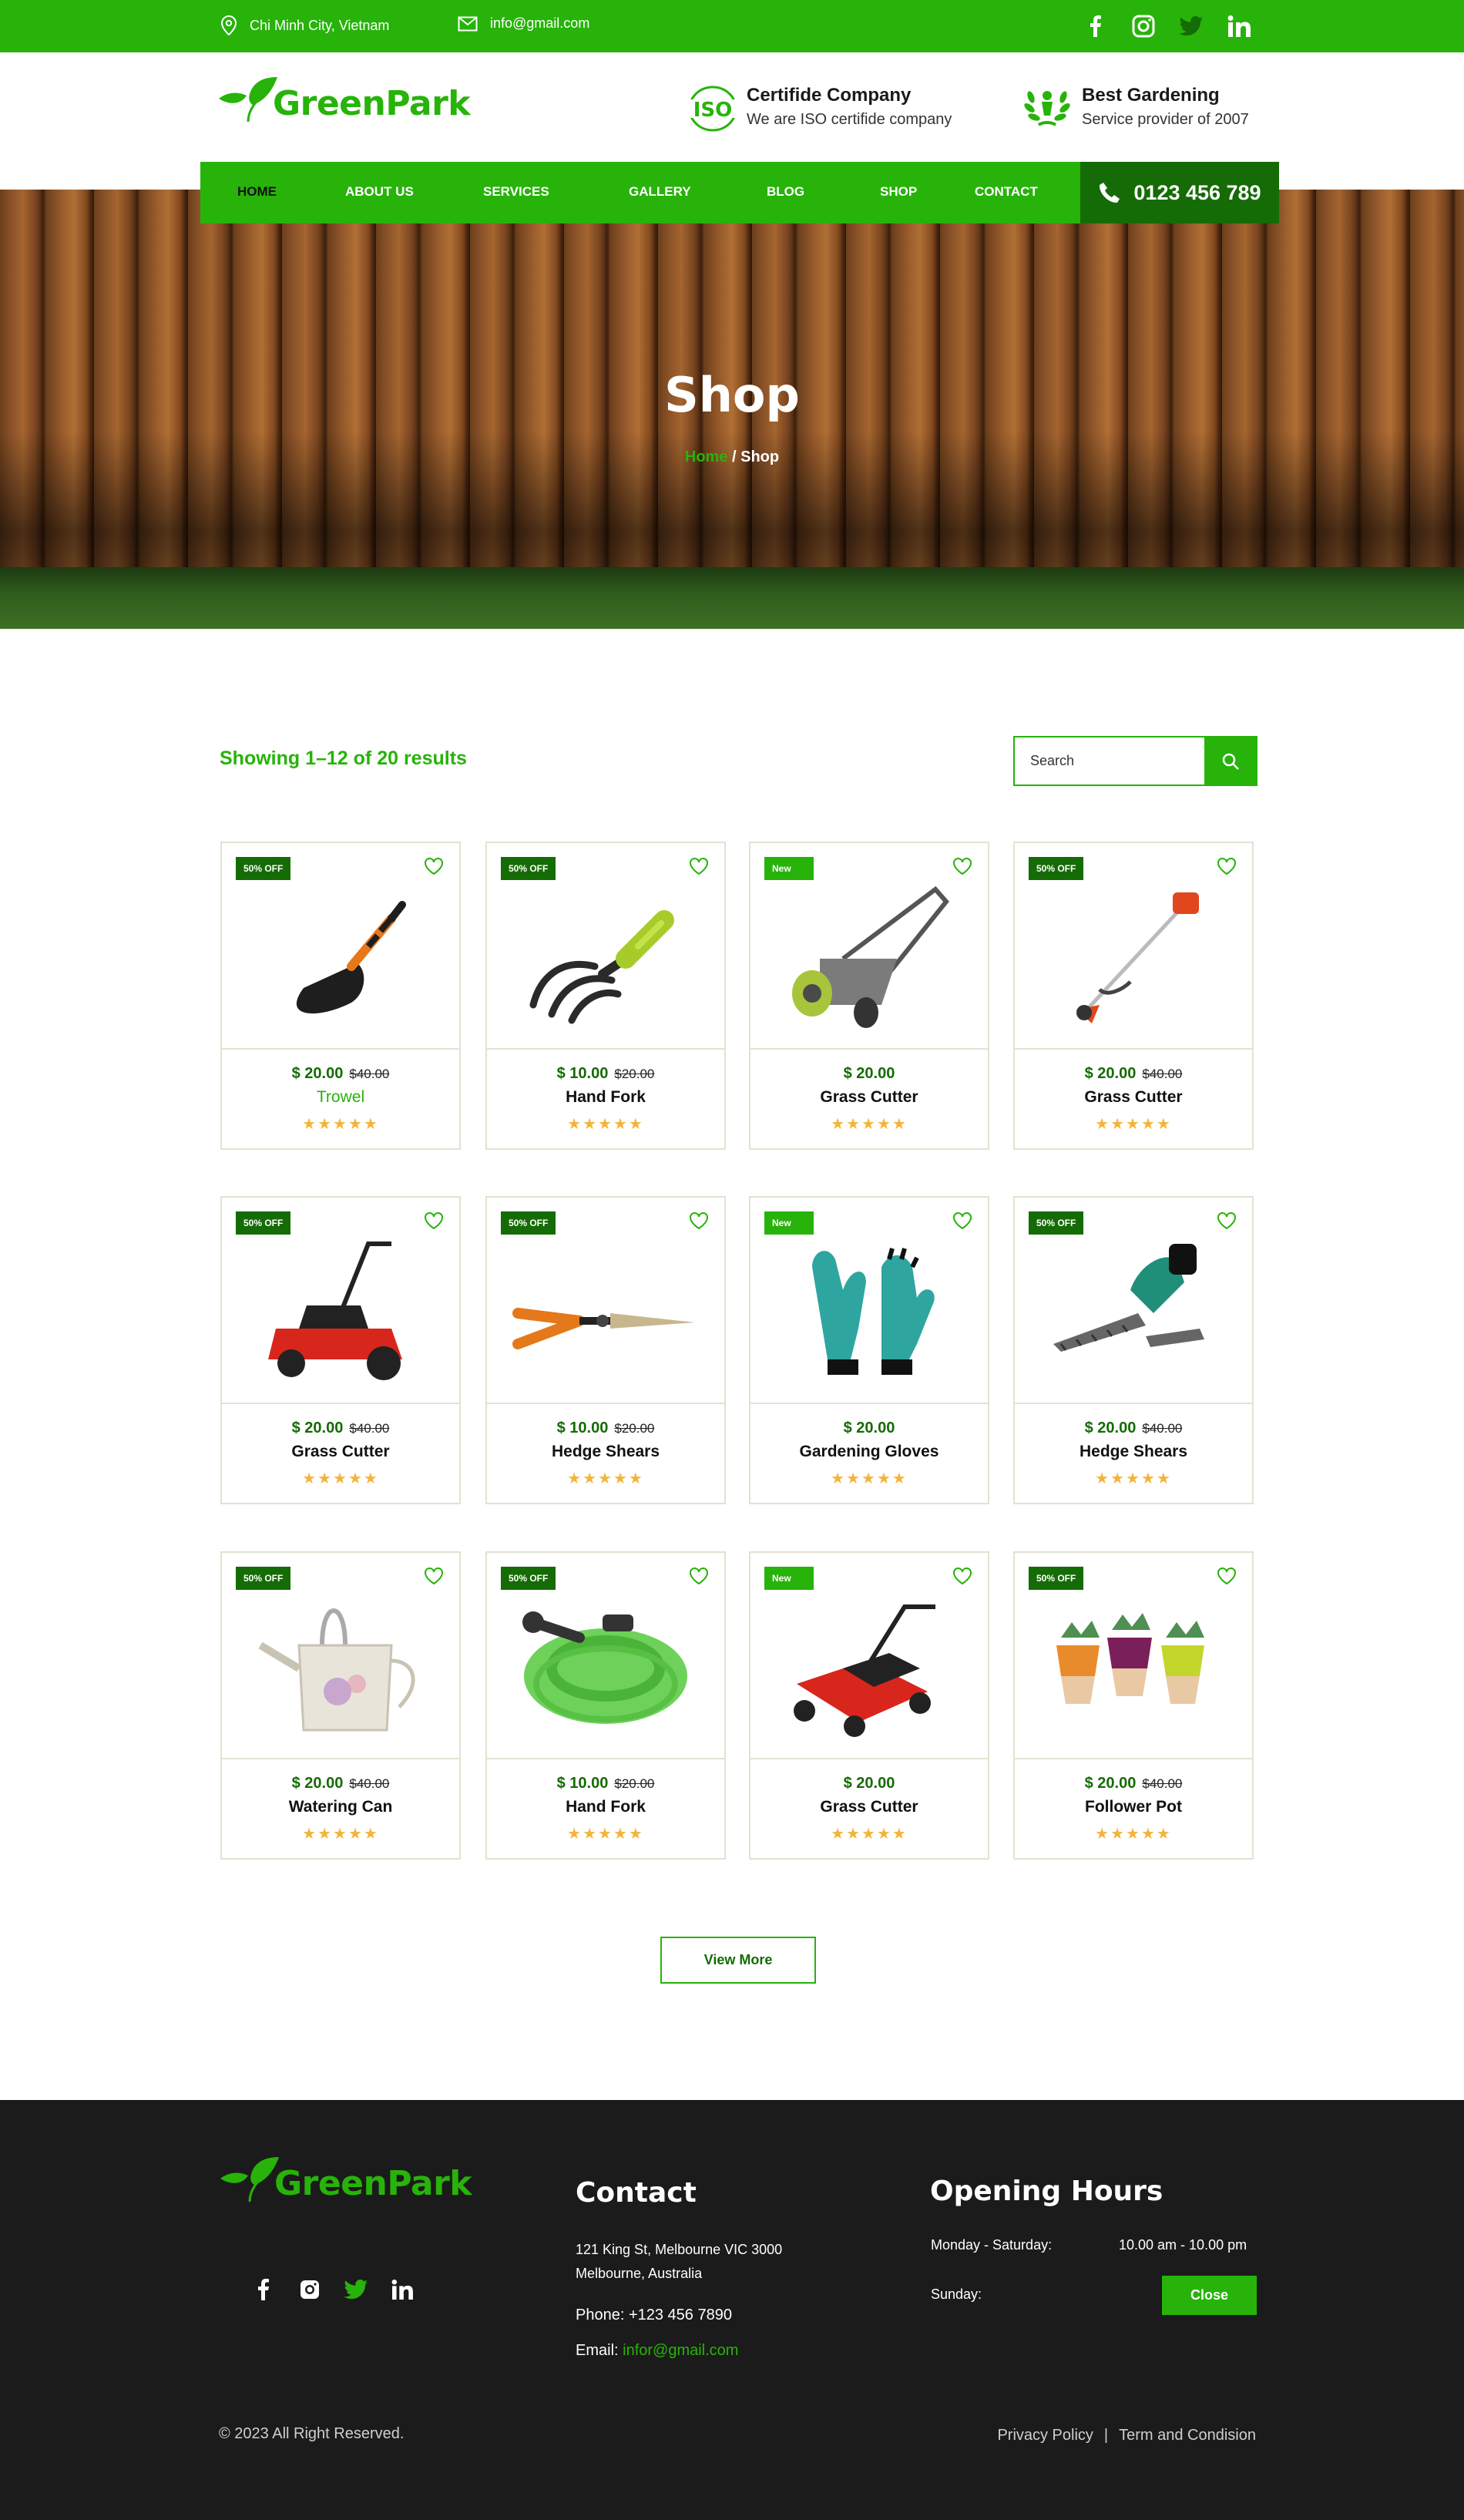 This screenshot has width=1464, height=2520. What do you see at coordinates (713, 110) in the screenshot?
I see `iso-icon-text: ISO` at bounding box center [713, 110].